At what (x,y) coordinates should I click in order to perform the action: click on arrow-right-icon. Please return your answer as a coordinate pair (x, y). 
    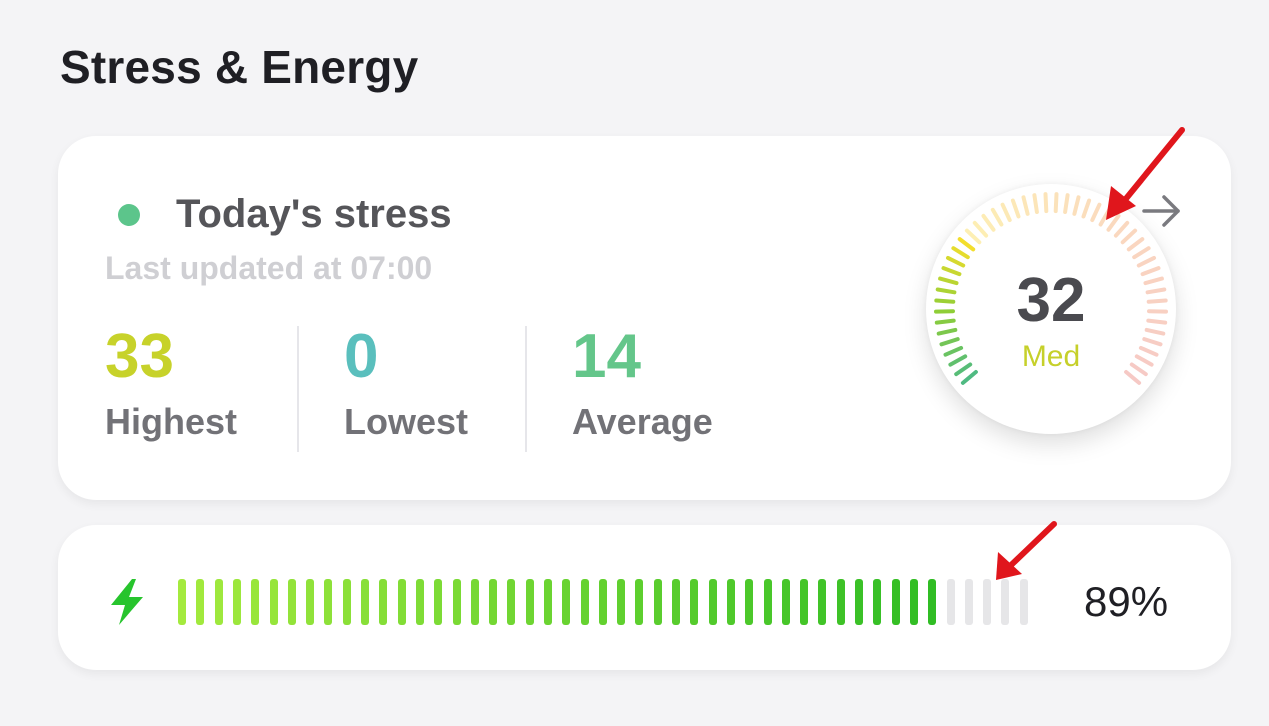
    Looking at the image, I should click on (1161, 211).